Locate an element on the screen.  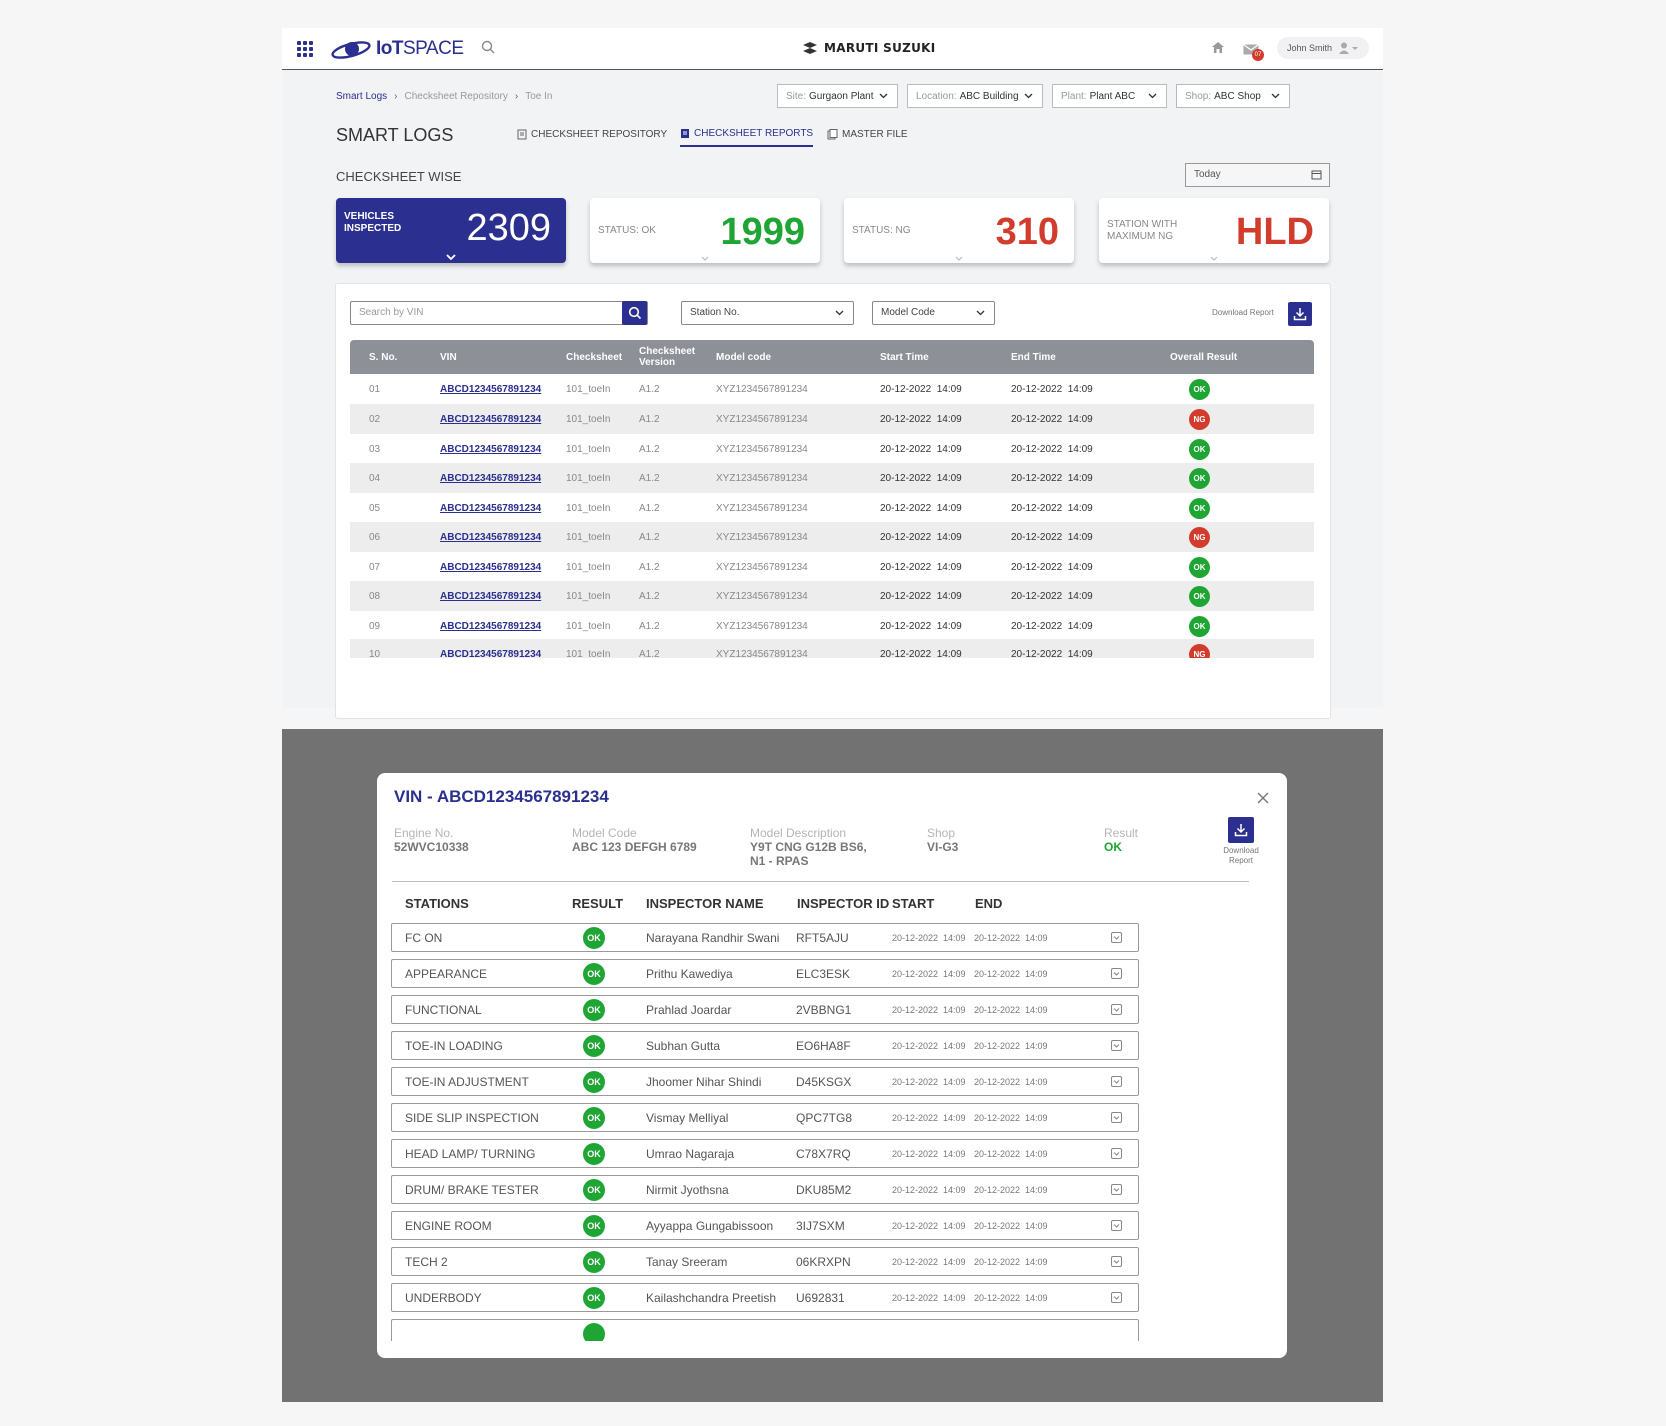
home-icon is located at coordinates (1218, 50).